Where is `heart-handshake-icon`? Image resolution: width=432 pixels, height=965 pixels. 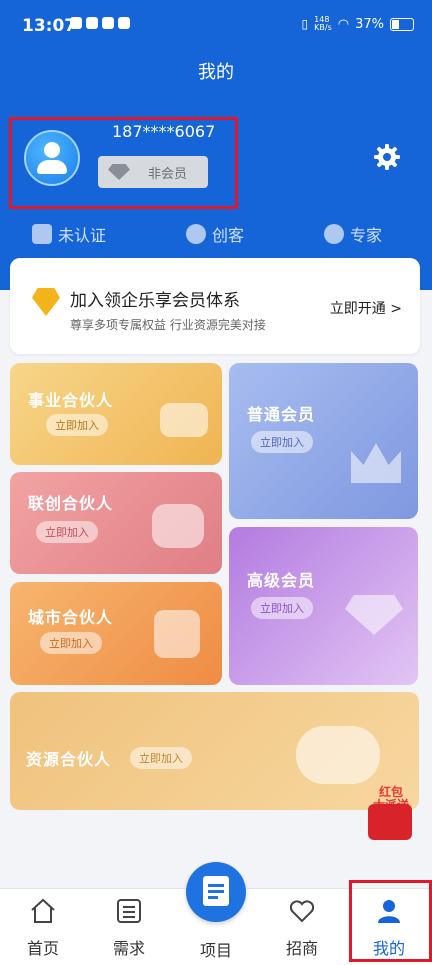
heart-handshake-icon is located at coordinates (302, 911).